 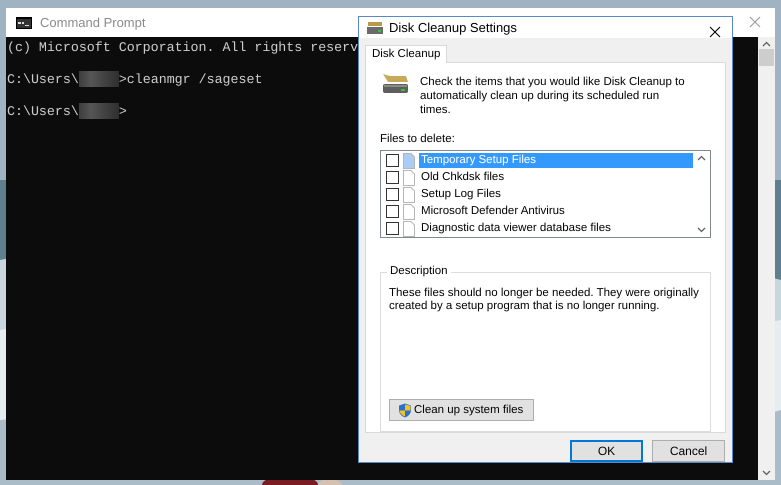 I want to click on console-text: >, so click(x=122, y=111).